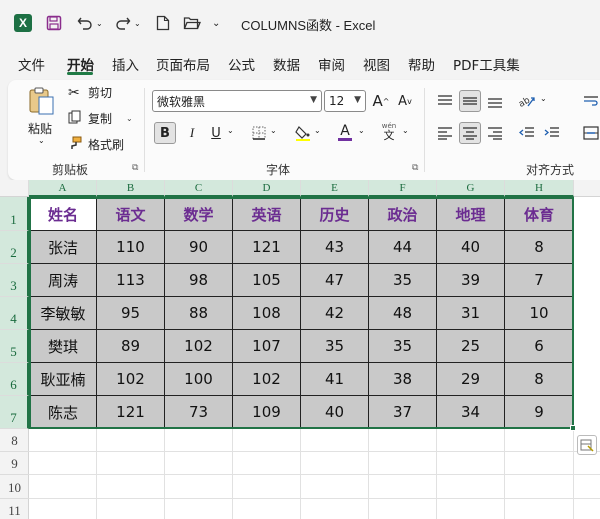  What do you see at coordinates (131, 188) in the screenshot?
I see `column-header-b: B` at bounding box center [131, 188].